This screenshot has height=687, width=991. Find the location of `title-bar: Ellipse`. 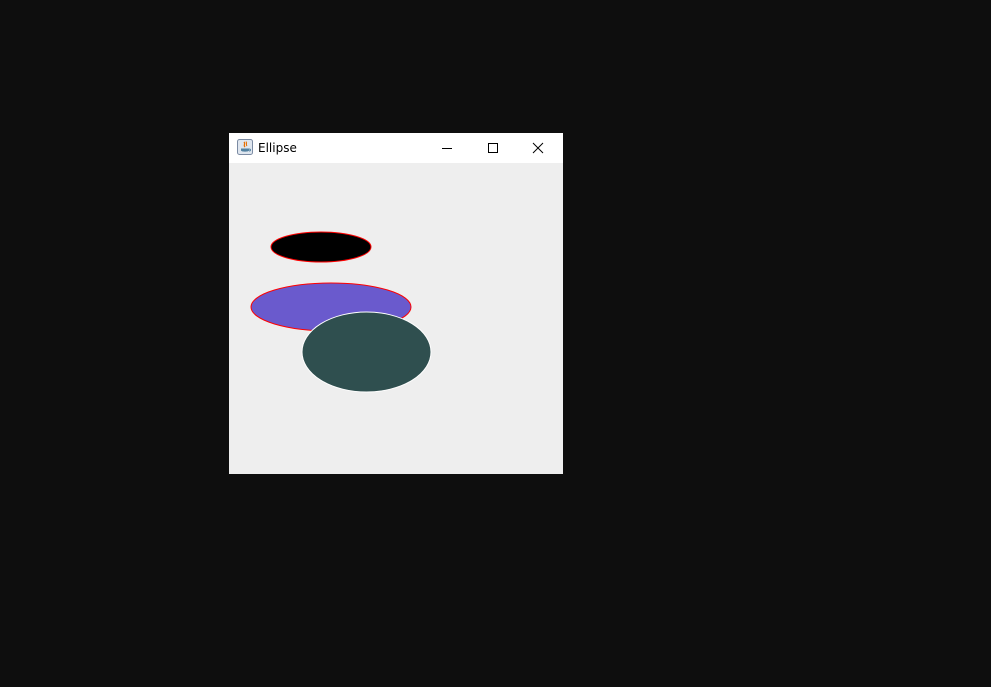

title-bar: Ellipse is located at coordinates (396, 148).